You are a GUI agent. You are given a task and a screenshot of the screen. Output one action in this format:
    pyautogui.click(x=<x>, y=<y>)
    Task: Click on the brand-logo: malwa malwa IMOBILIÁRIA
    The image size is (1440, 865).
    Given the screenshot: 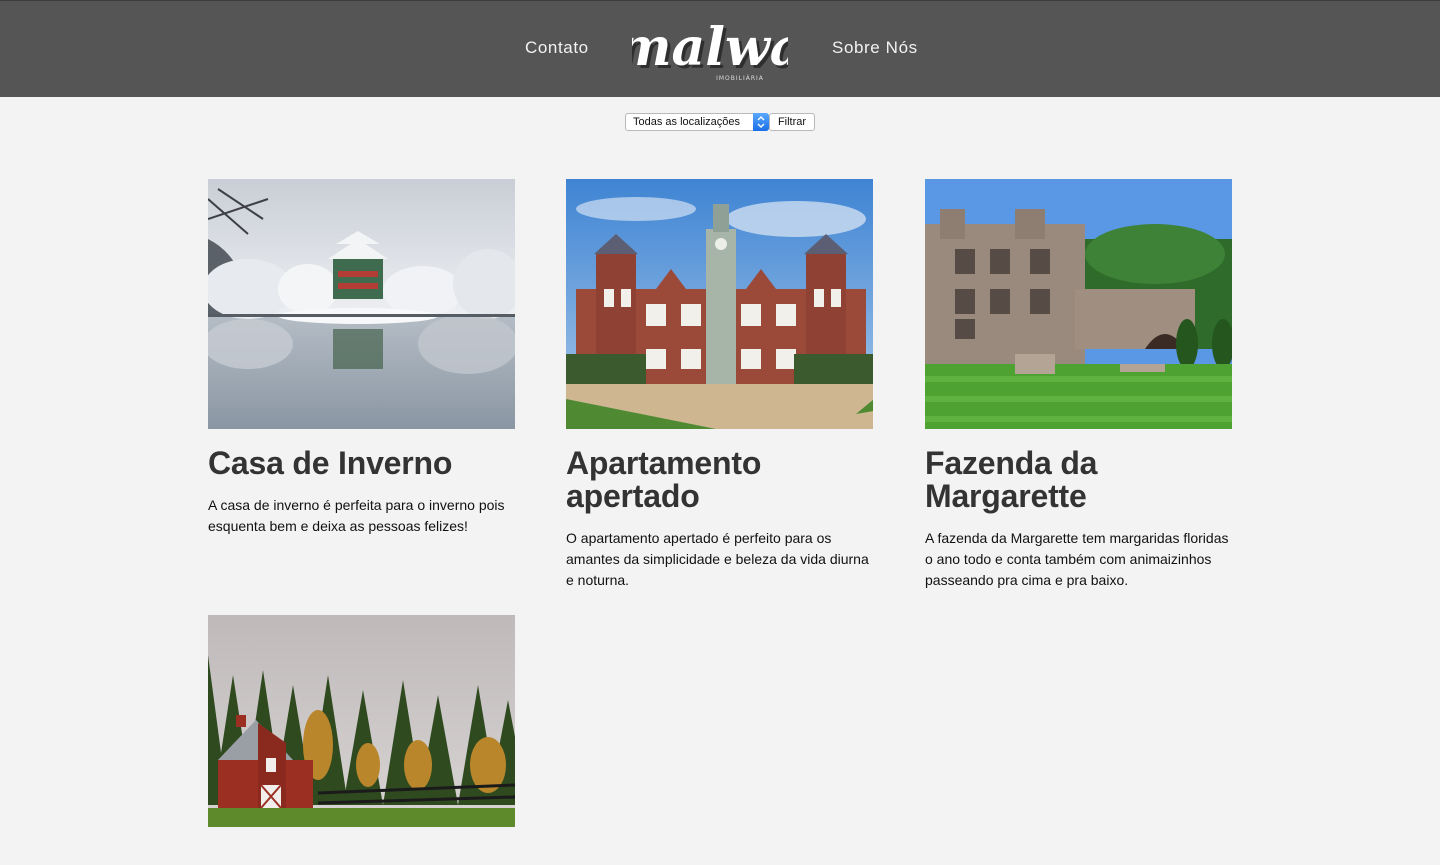 What is the action you would take?
    pyautogui.click(x=712, y=48)
    